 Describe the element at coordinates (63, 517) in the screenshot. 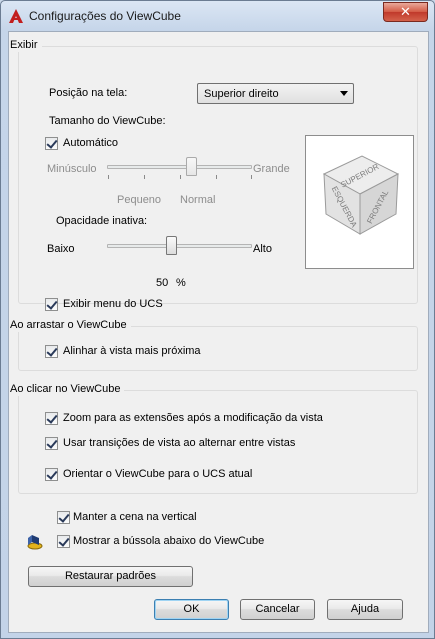

I see `keep-upright-checkbox` at that location.